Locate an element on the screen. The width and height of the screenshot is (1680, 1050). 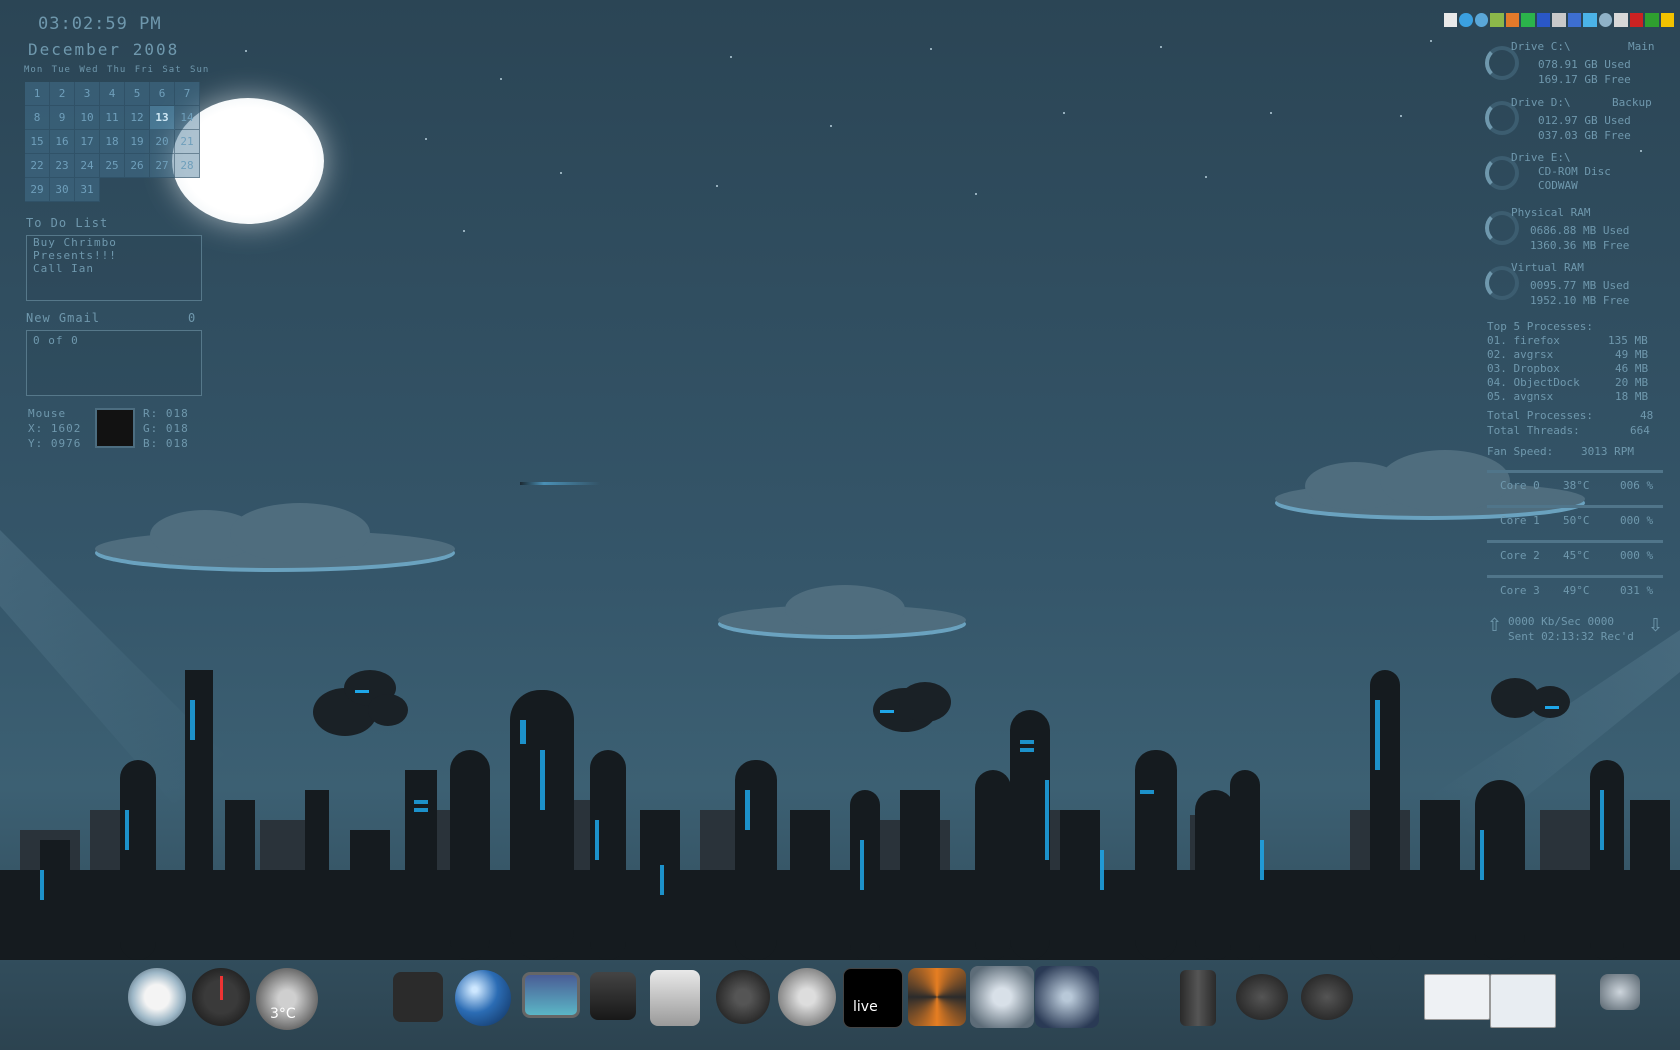
calendar-day: 12 is located at coordinates (137, 118).